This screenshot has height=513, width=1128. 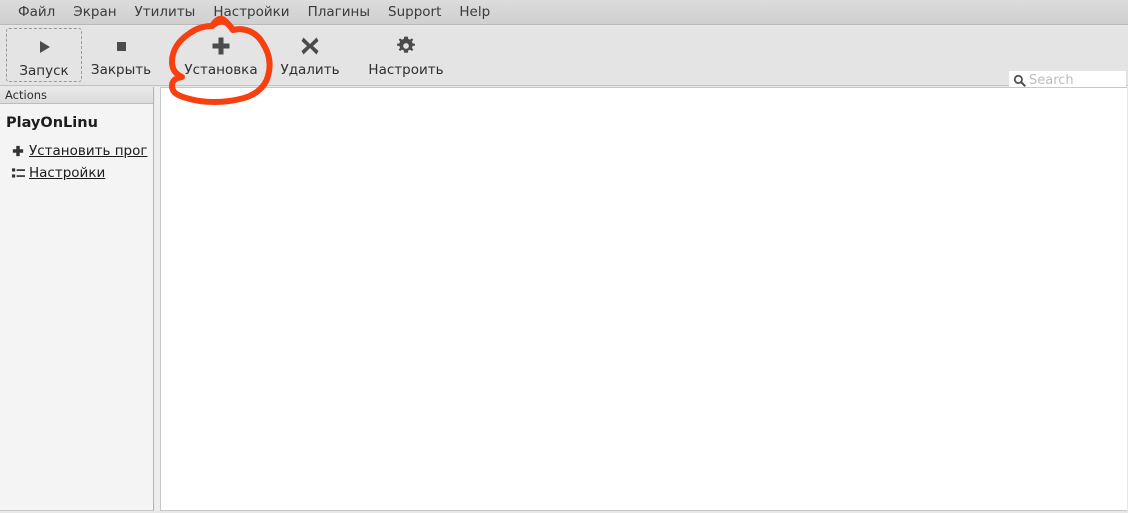 I want to click on install-button: Установка, so click(x=221, y=55).